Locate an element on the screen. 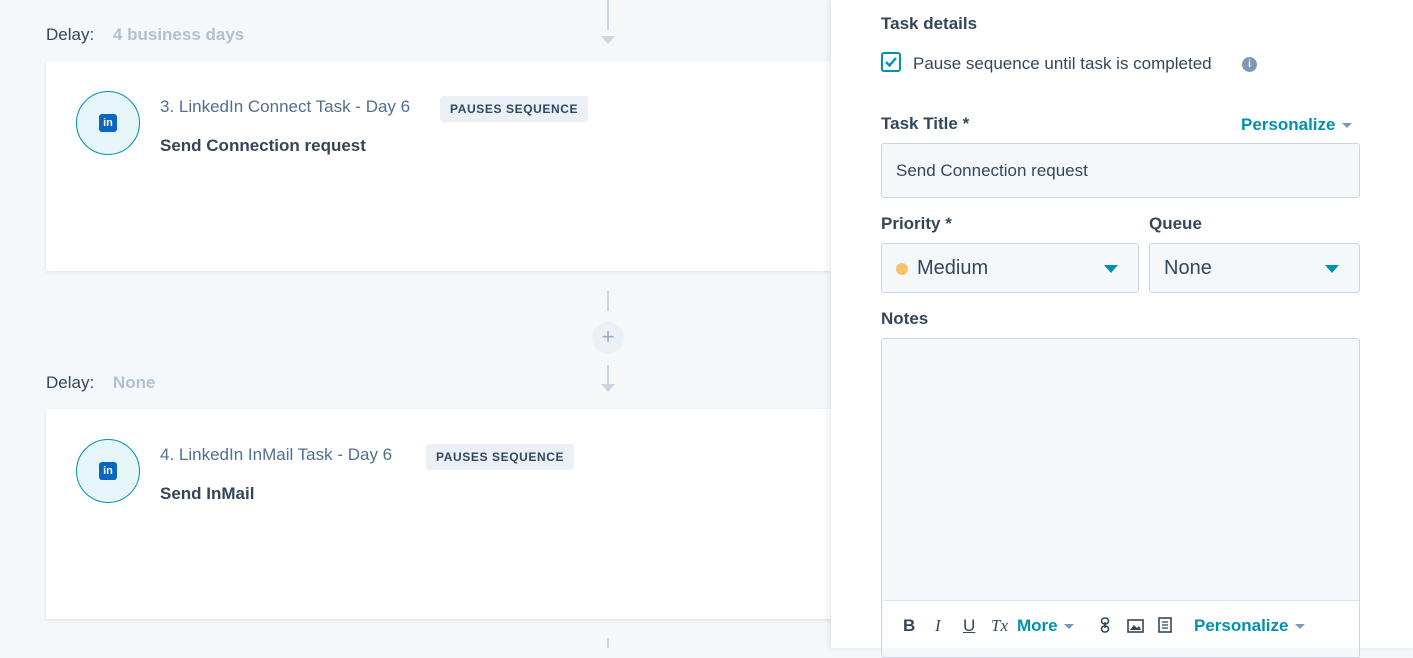 The image size is (1413, 658). underline-icon: U is located at coordinates (969, 626).